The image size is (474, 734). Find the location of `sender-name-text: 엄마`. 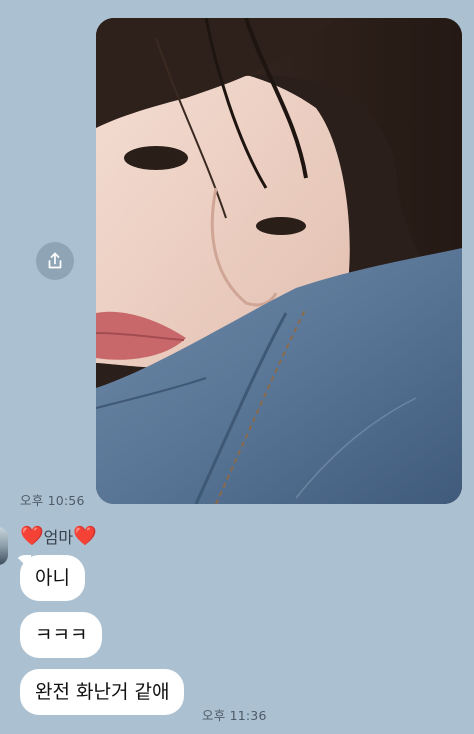

sender-name-text: 엄마 is located at coordinates (58, 537).